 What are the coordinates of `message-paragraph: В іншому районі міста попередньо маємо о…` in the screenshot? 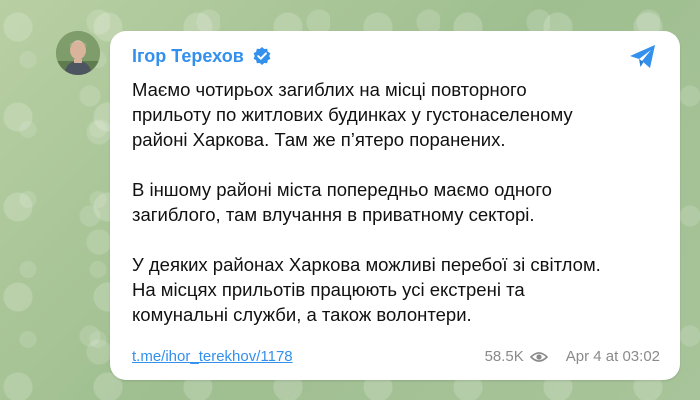 It's located at (342, 202).